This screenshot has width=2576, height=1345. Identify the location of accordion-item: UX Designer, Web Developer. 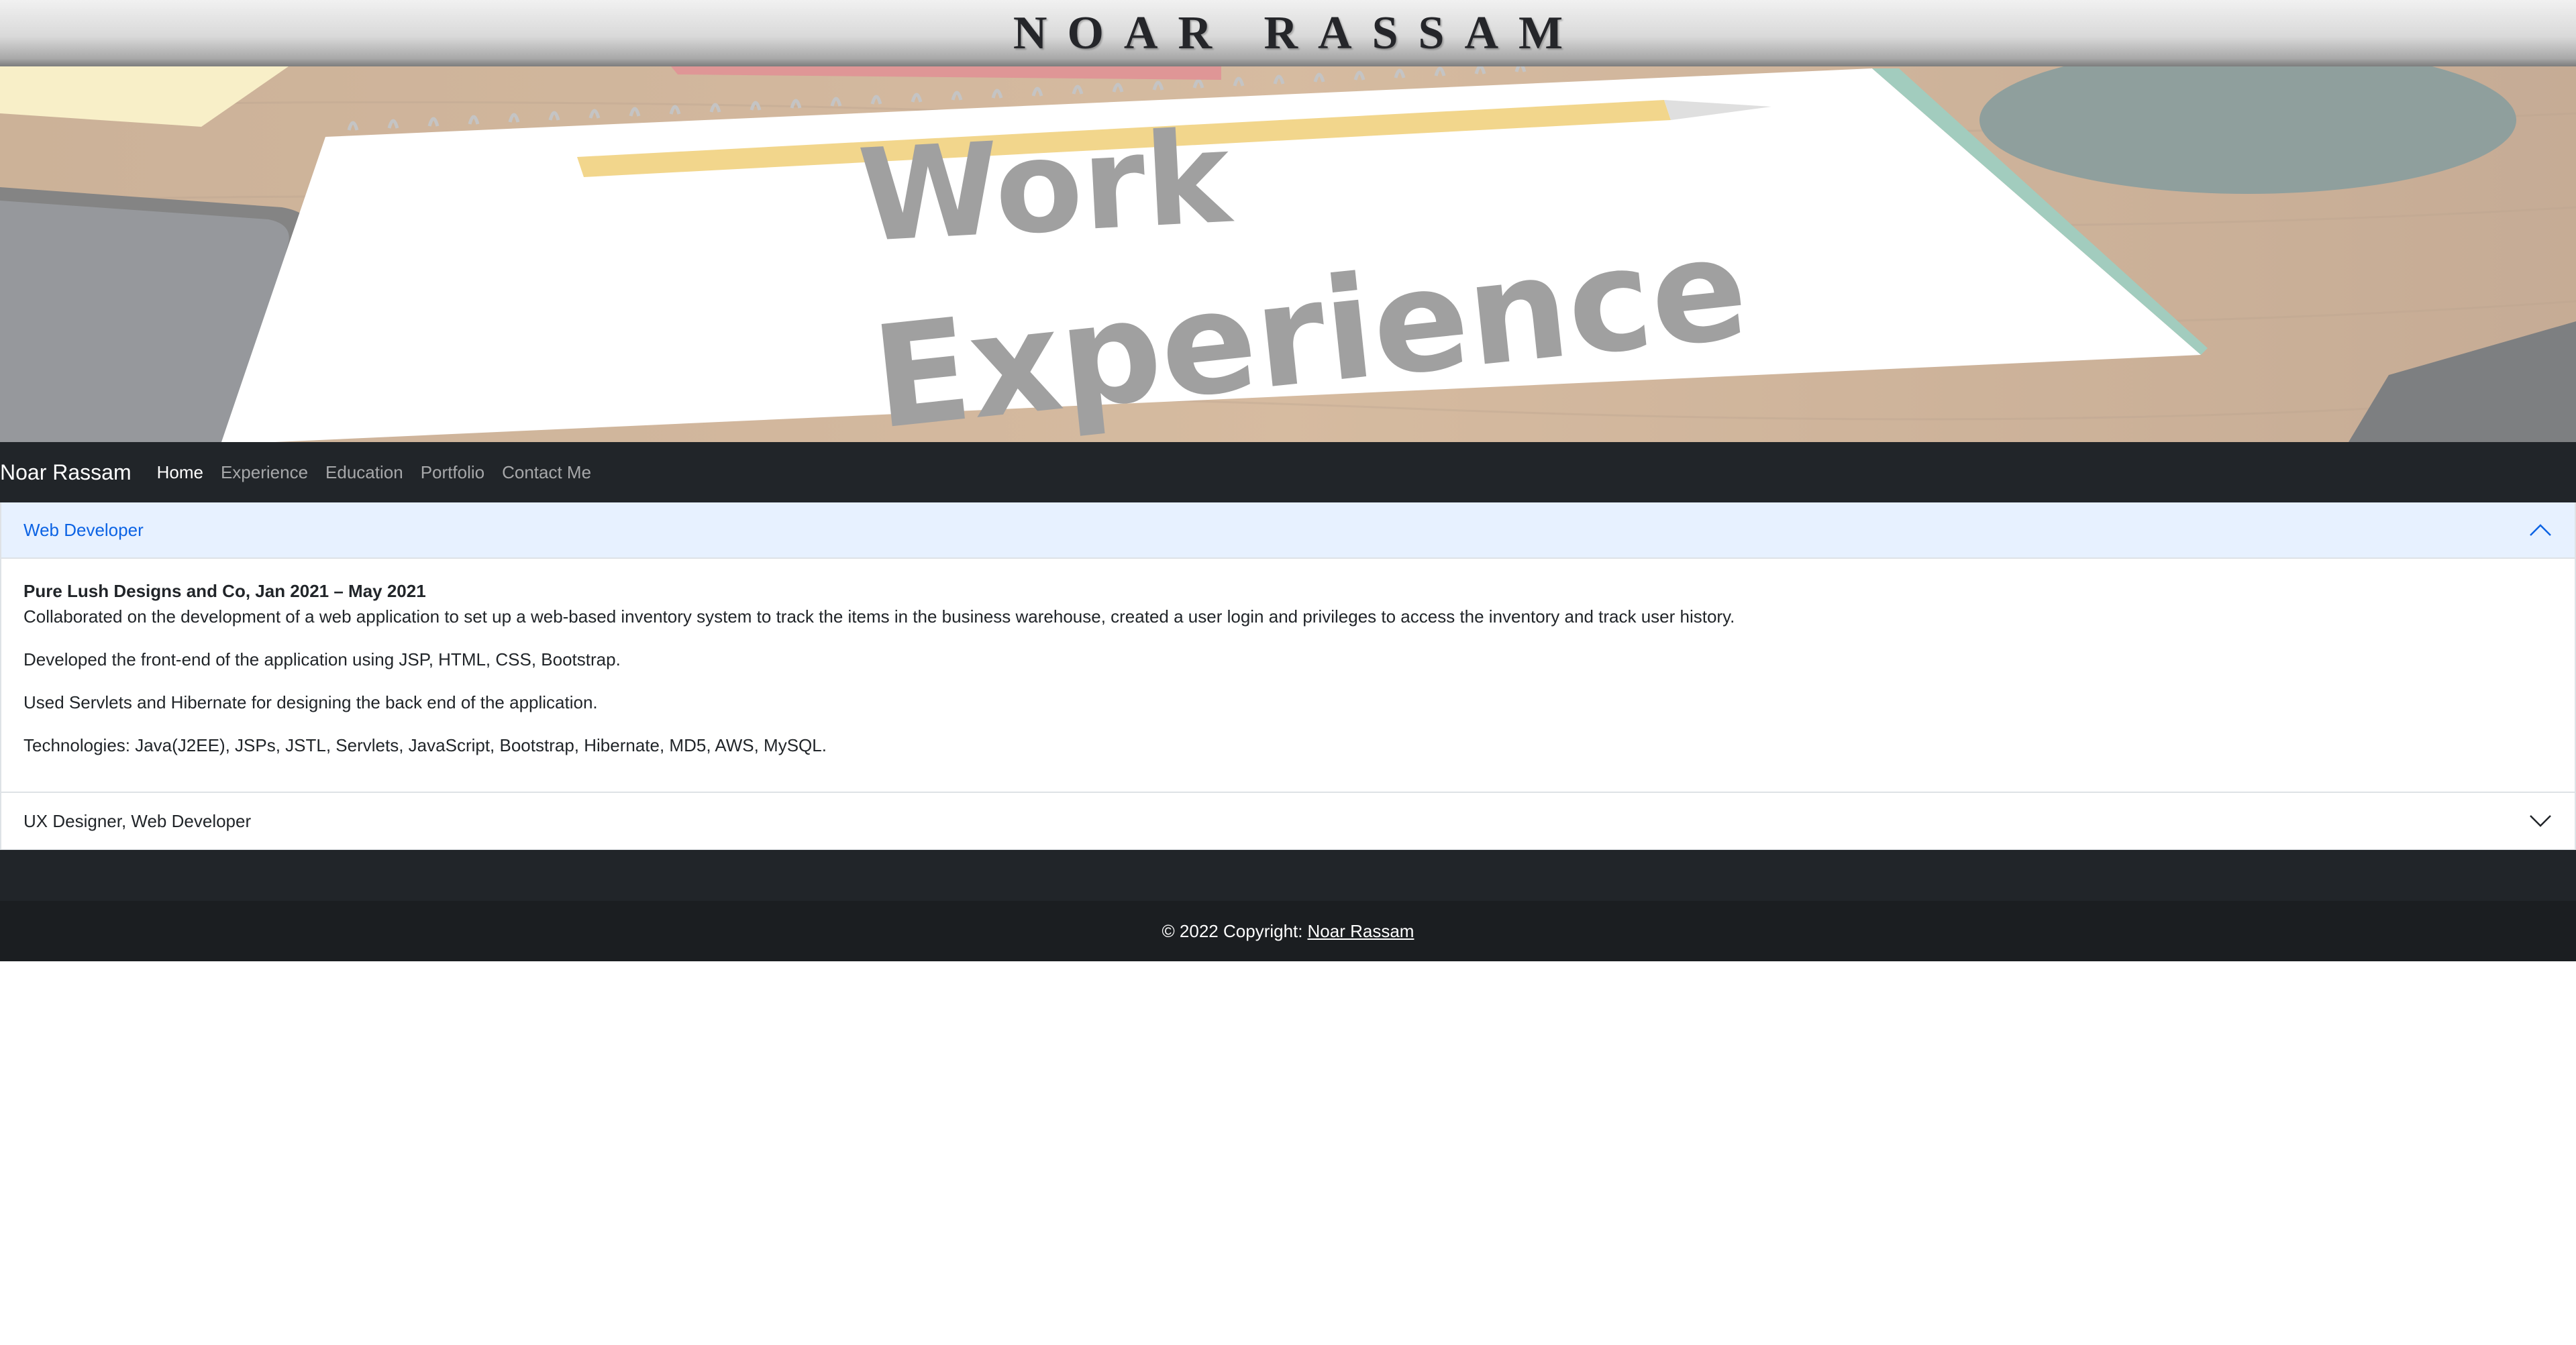
(1288, 821).